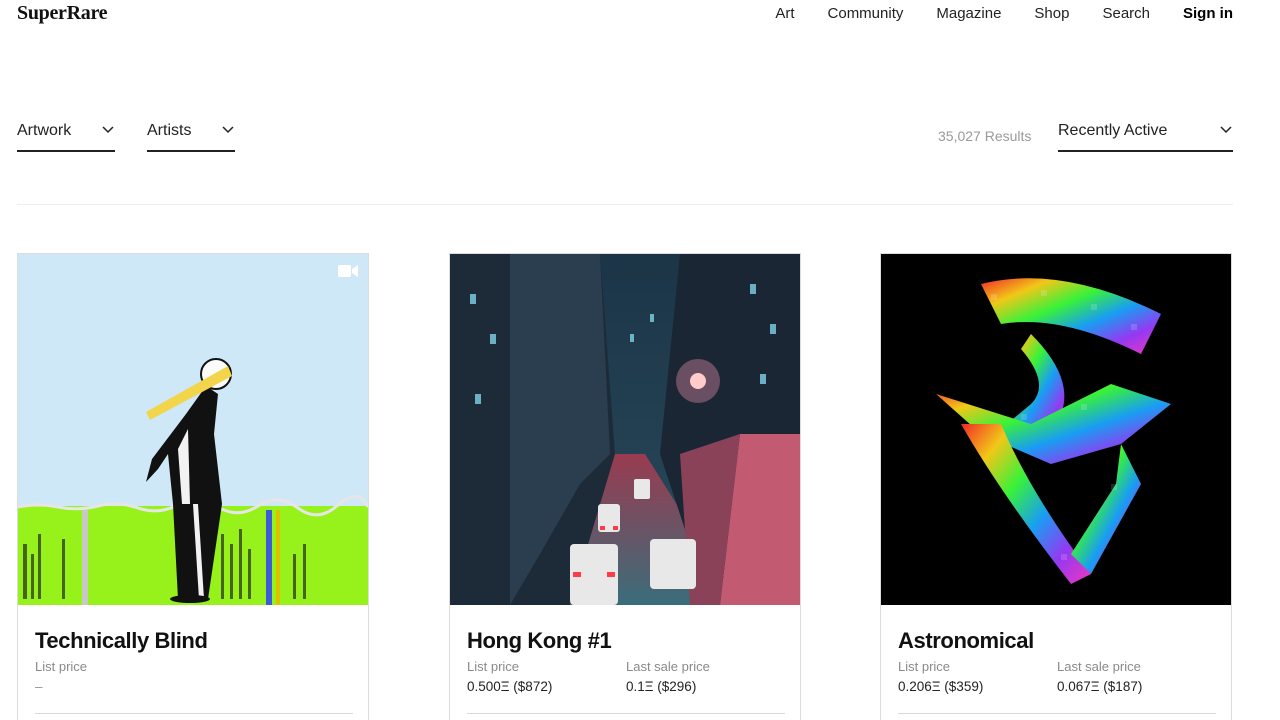  What do you see at coordinates (985, 136) in the screenshot?
I see `results-count: 35,027 Results` at bounding box center [985, 136].